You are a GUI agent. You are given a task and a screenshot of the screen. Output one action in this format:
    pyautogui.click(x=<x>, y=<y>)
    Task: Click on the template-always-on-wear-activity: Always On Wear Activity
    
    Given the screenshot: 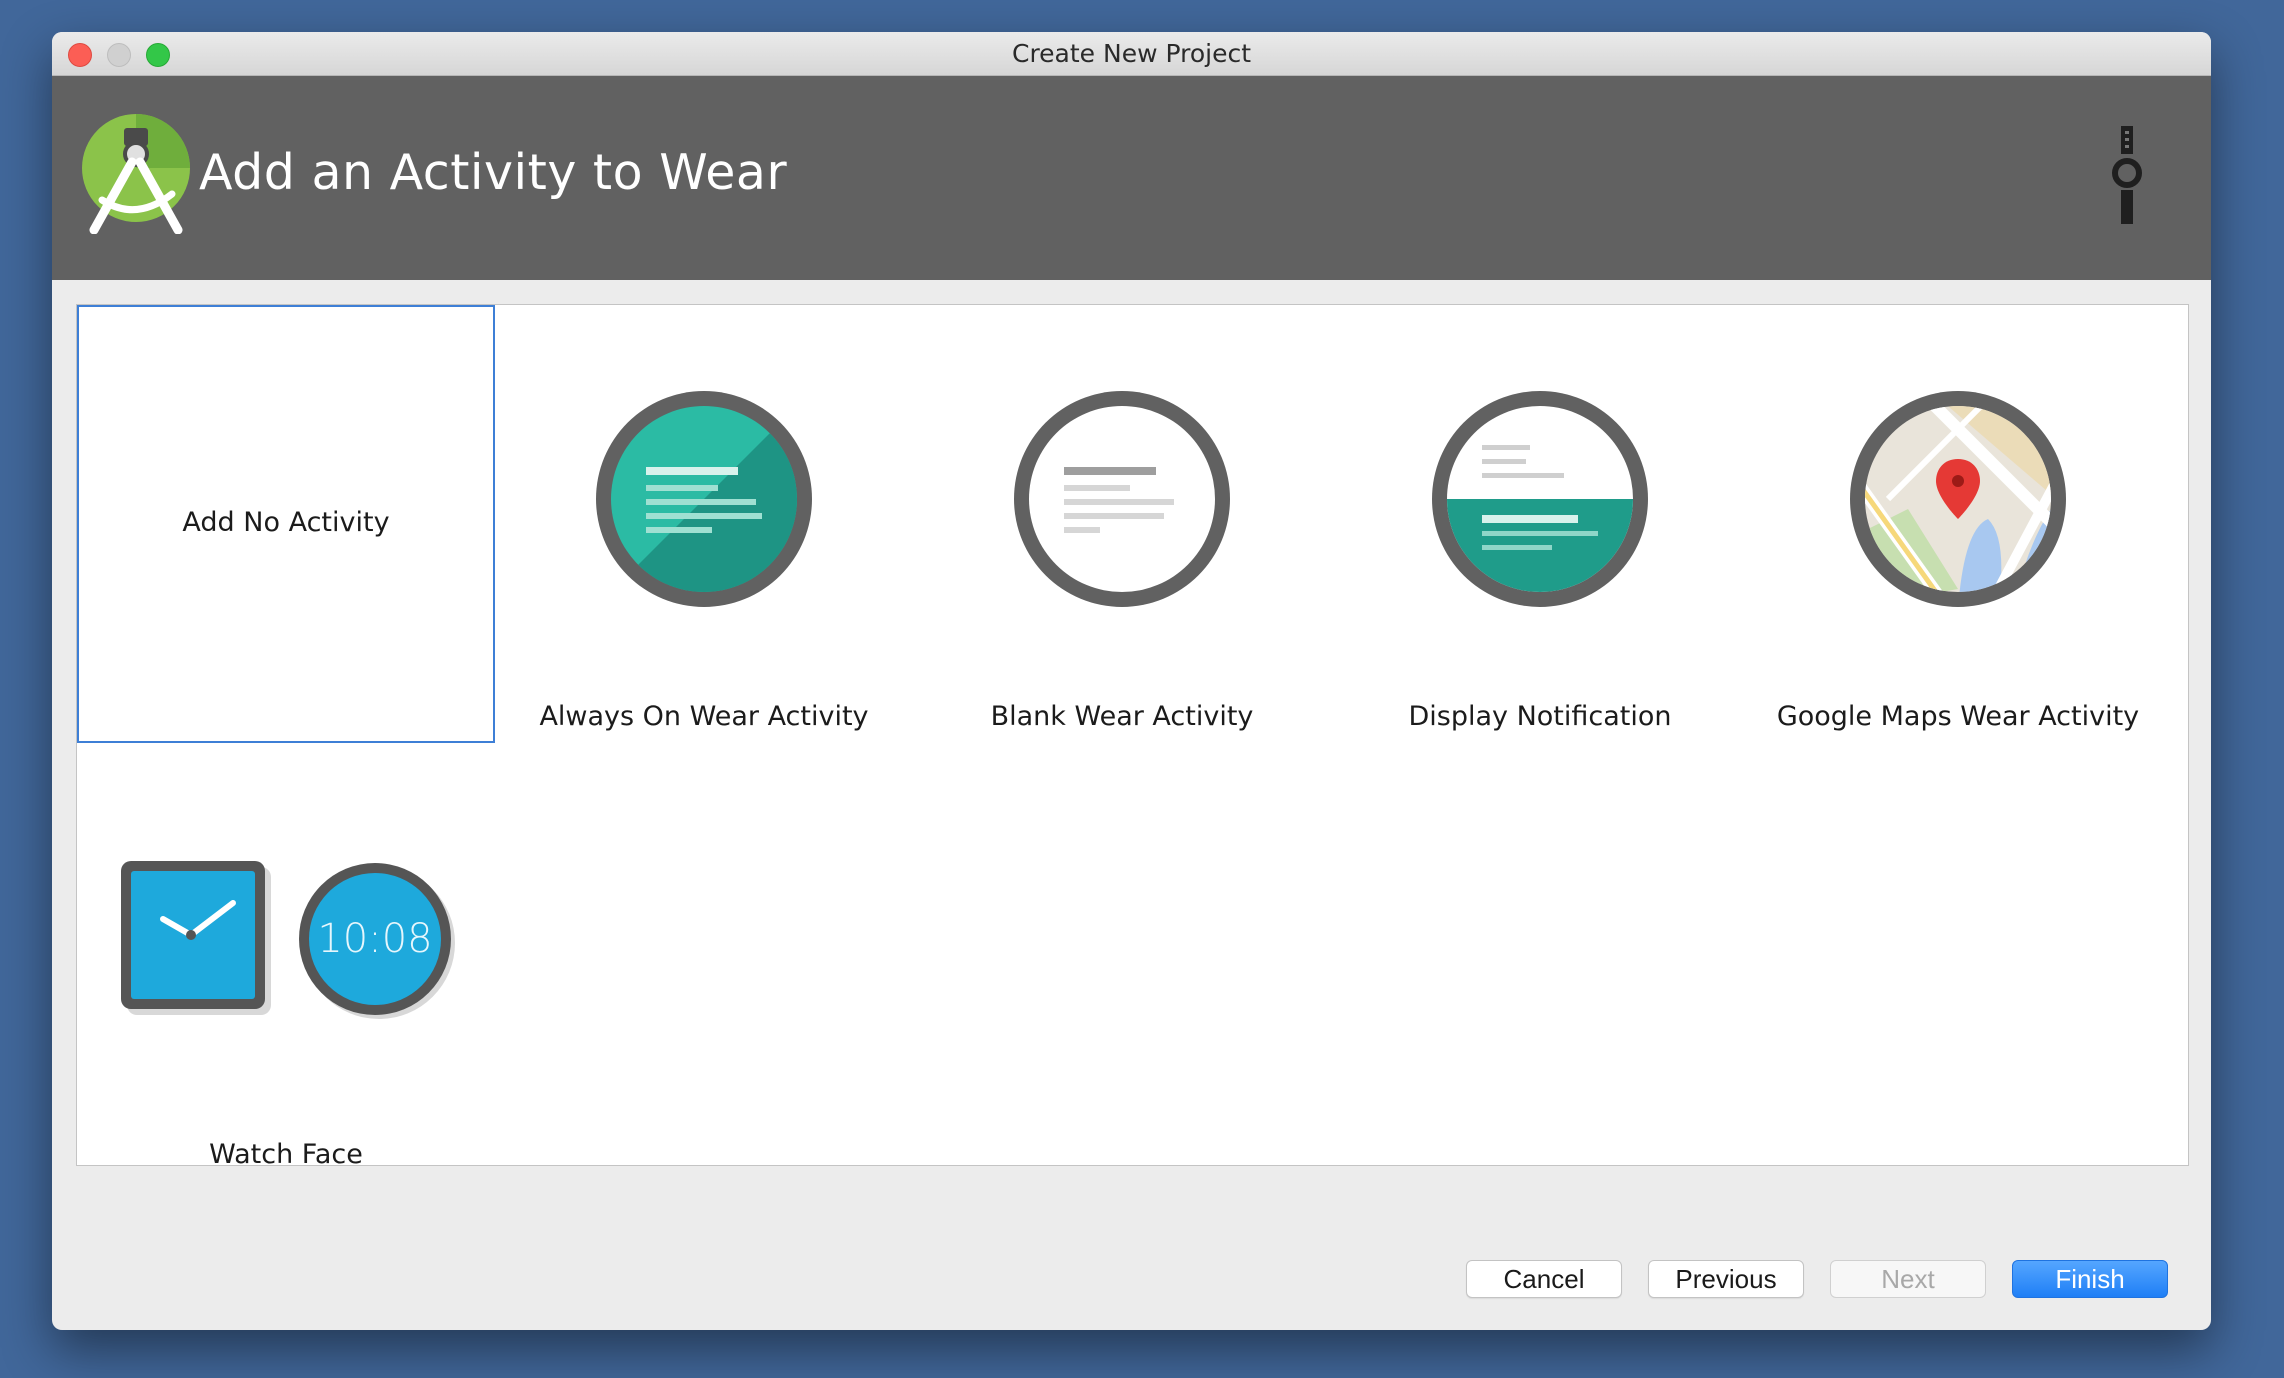 What is the action you would take?
    pyautogui.click(x=704, y=524)
    